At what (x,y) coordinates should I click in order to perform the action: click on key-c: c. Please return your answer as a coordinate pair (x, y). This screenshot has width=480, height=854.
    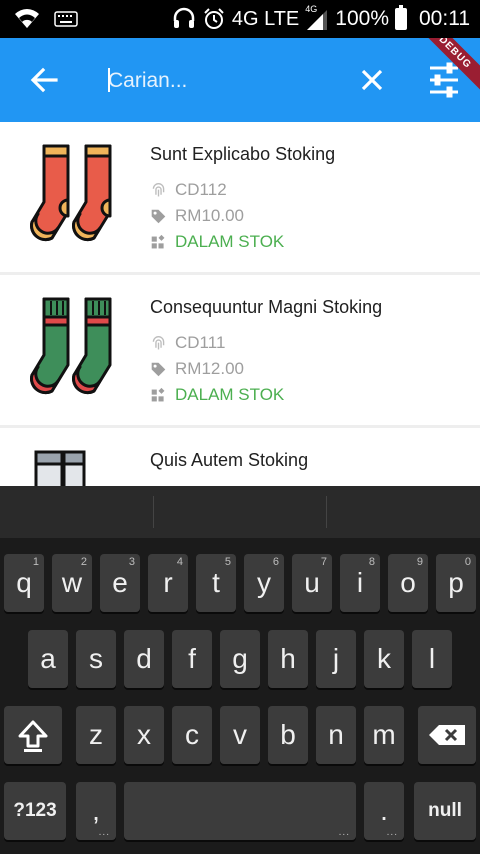
    Looking at the image, I should click on (192, 735).